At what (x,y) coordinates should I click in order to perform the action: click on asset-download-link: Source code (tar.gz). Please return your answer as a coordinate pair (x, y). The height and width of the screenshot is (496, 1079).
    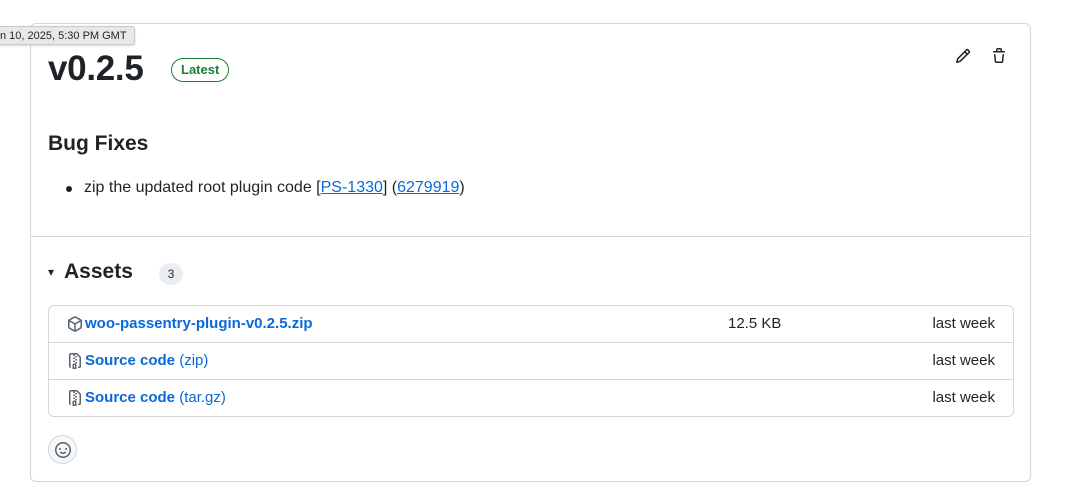
    Looking at the image, I should click on (155, 397).